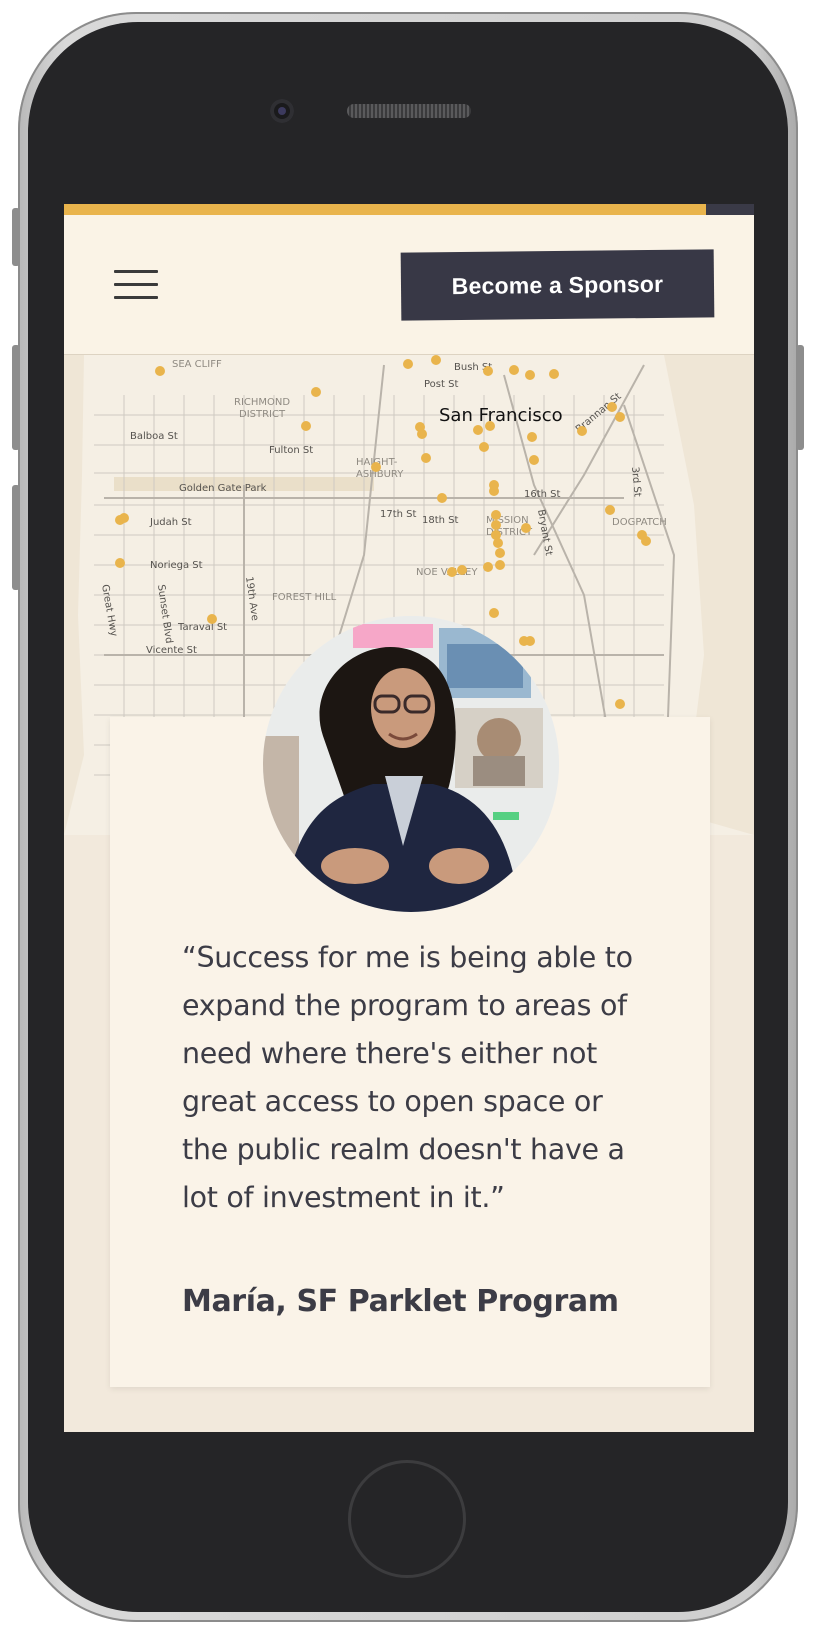 This screenshot has height=1635, width=816. I want to click on front-camera, so click(282, 111).